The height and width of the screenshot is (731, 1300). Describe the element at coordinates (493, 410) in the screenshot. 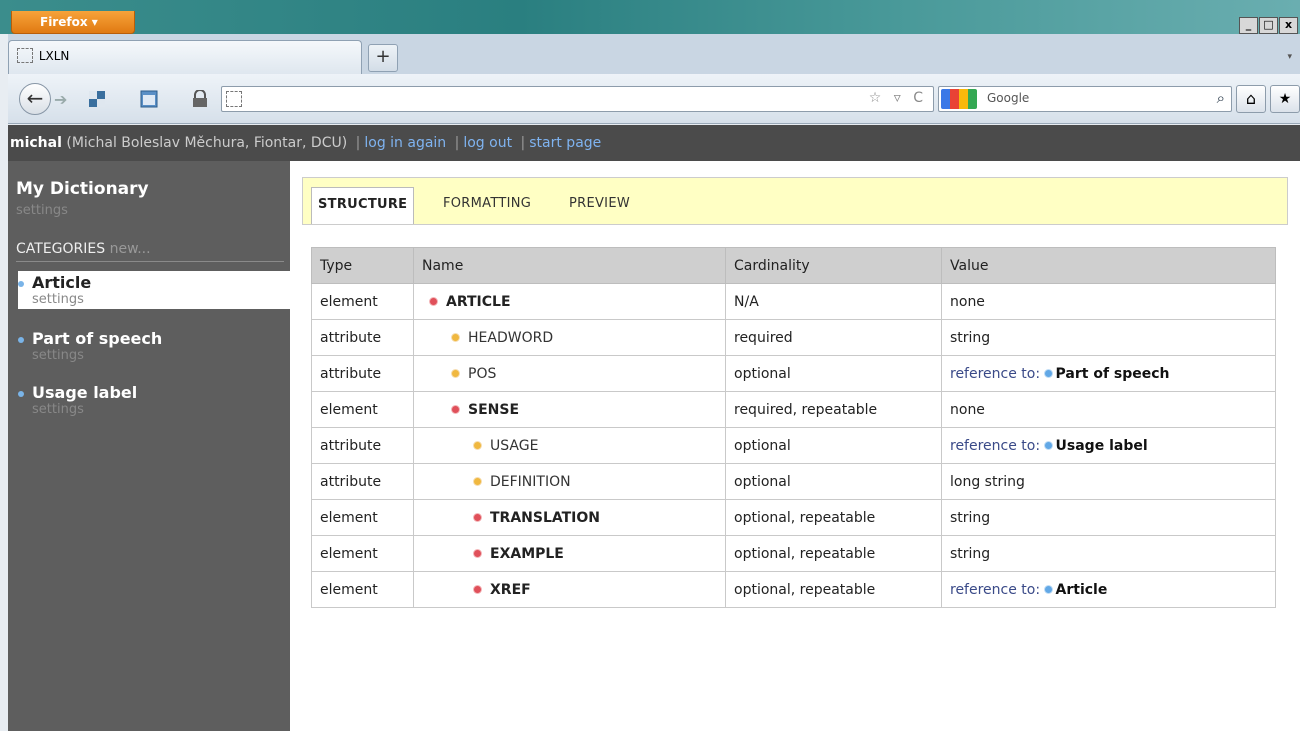

I see `node-name: SENSE` at that location.